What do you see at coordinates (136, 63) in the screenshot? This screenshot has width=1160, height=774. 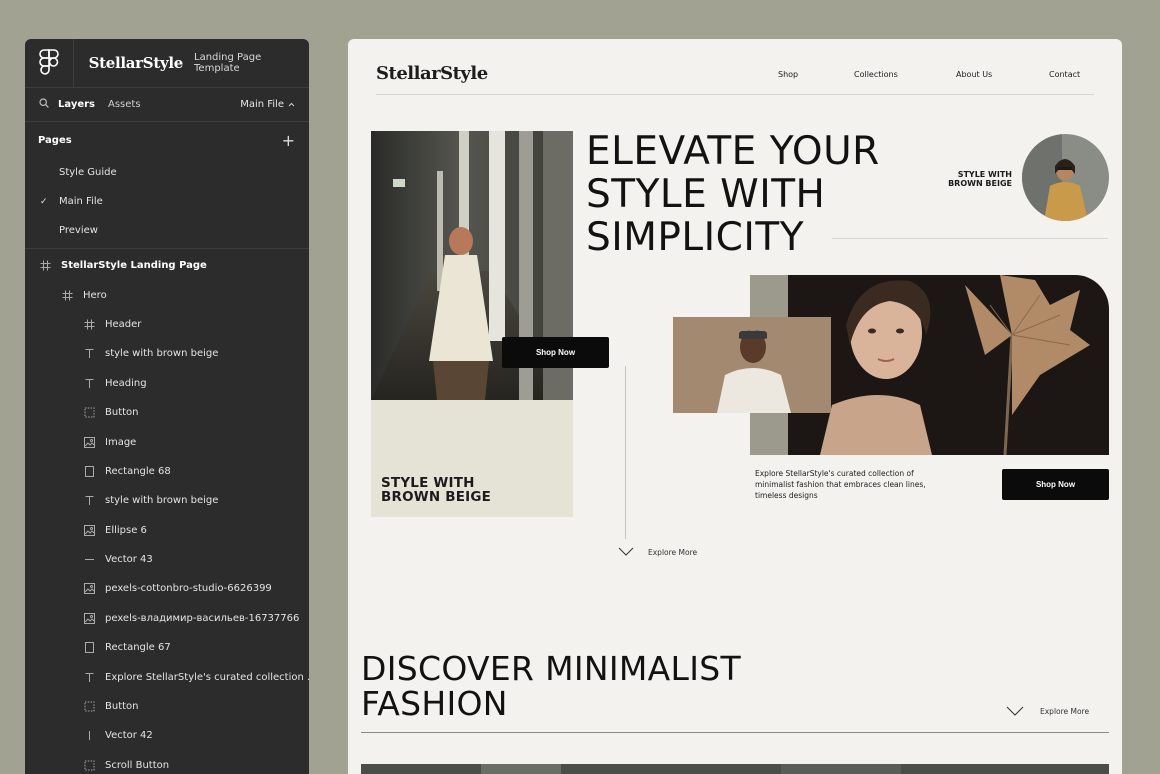 I see `file-brand: StellarStyle` at bounding box center [136, 63].